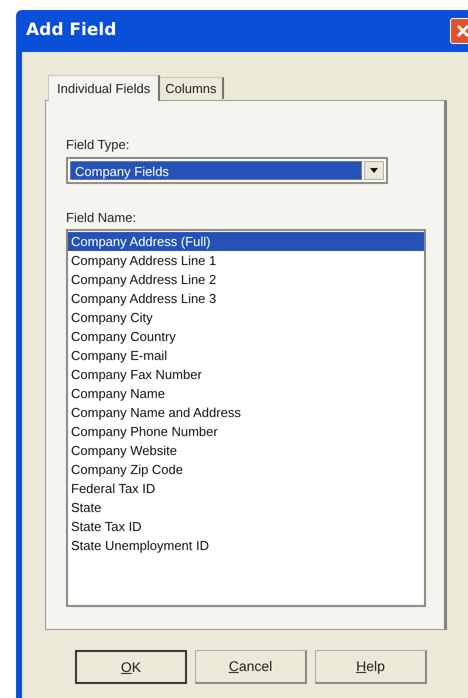 This screenshot has height=698, width=468. Describe the element at coordinates (246, 241) in the screenshot. I see `list-item: Company Address (Full)` at that location.